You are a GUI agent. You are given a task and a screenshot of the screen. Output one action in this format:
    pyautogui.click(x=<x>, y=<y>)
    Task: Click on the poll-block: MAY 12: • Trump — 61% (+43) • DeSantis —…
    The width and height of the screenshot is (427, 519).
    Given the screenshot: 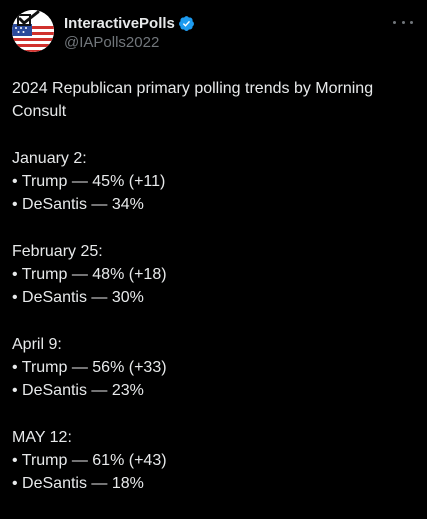 What is the action you would take?
    pyautogui.click(x=212, y=460)
    